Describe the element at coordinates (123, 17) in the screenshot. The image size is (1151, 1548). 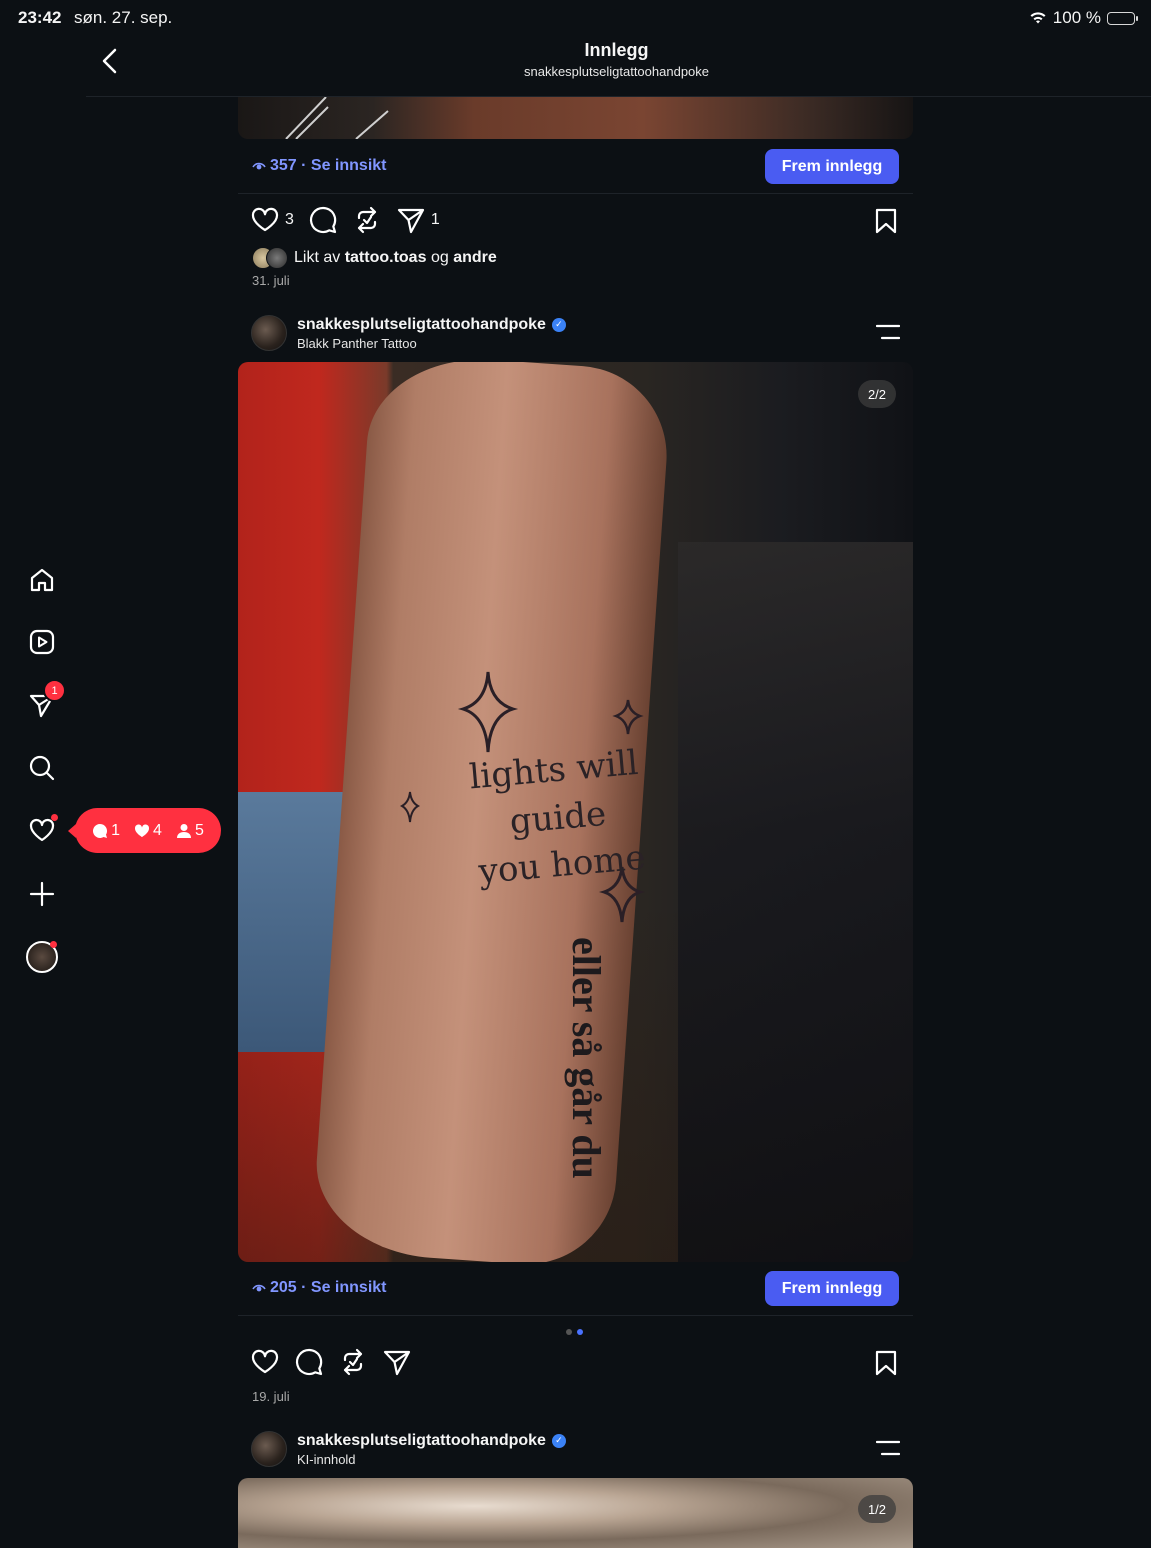
I see `status-date: søn. 27. sep.` at that location.